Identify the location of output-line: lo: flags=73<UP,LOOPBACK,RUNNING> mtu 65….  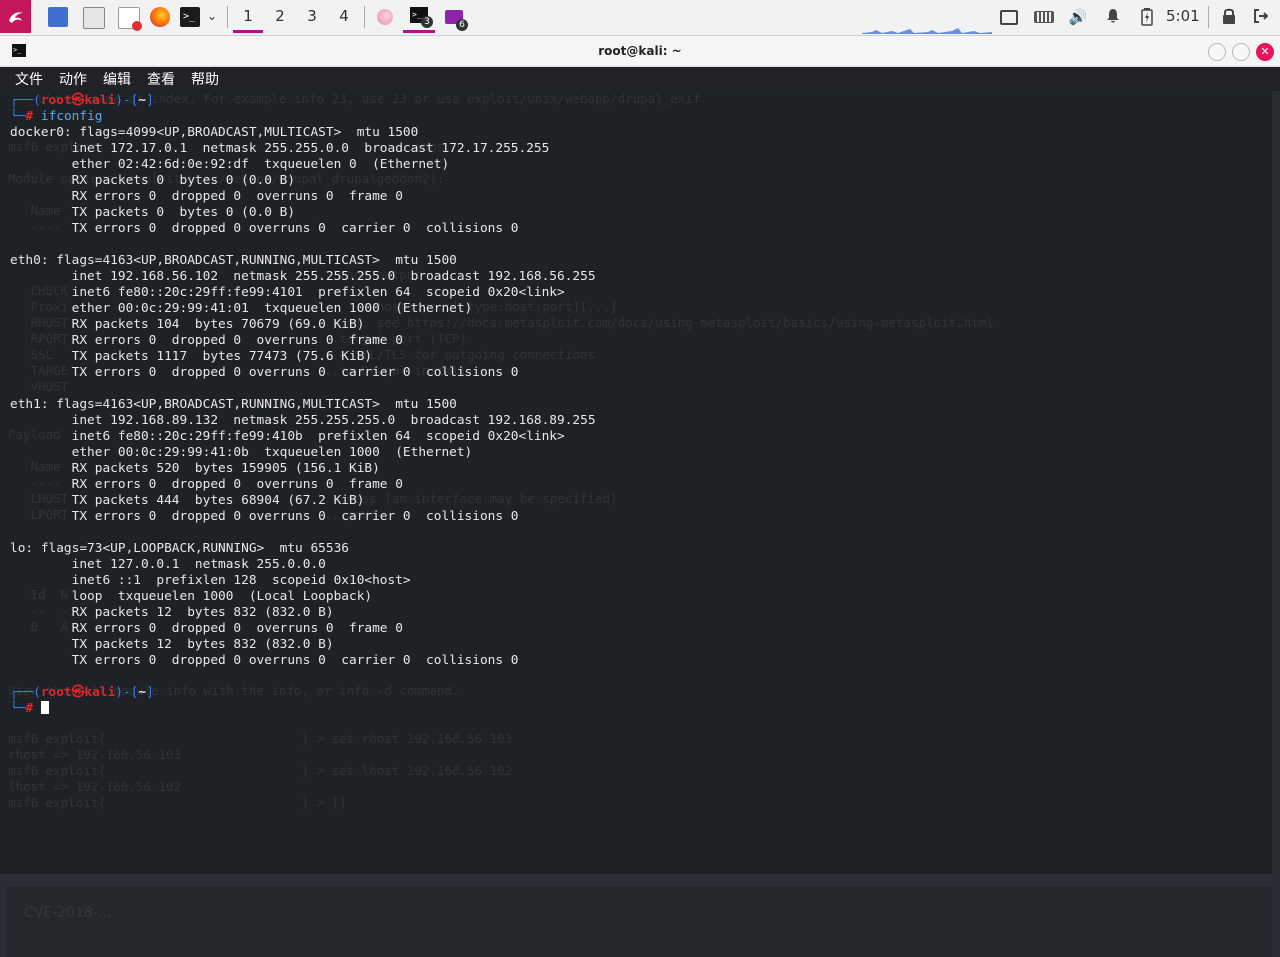
(179, 548).